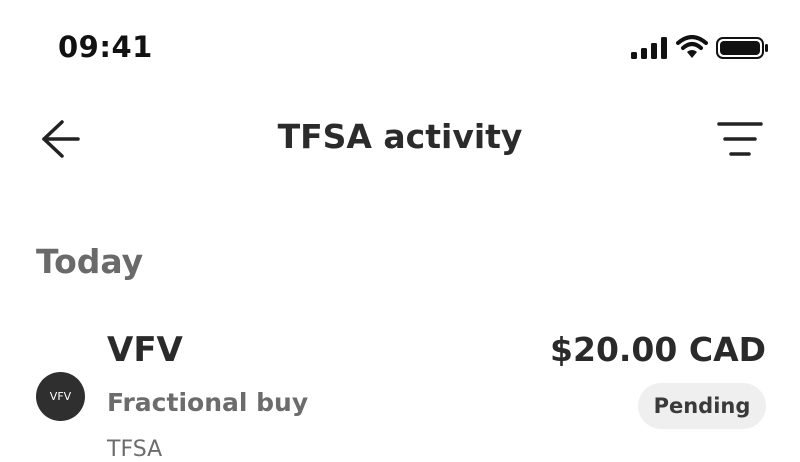  What do you see at coordinates (702, 406) in the screenshot?
I see `status-badge: Pending` at bounding box center [702, 406].